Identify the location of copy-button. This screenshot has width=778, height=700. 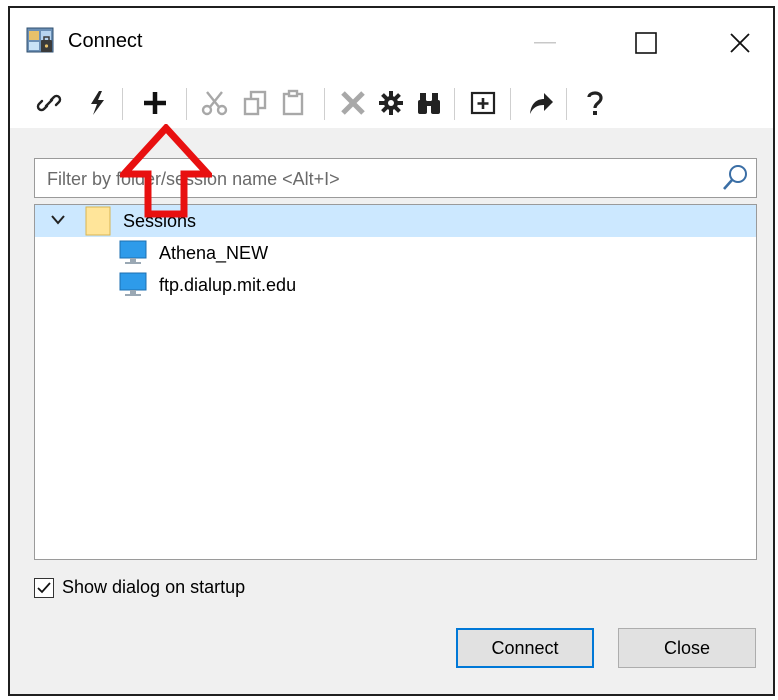
(255, 103).